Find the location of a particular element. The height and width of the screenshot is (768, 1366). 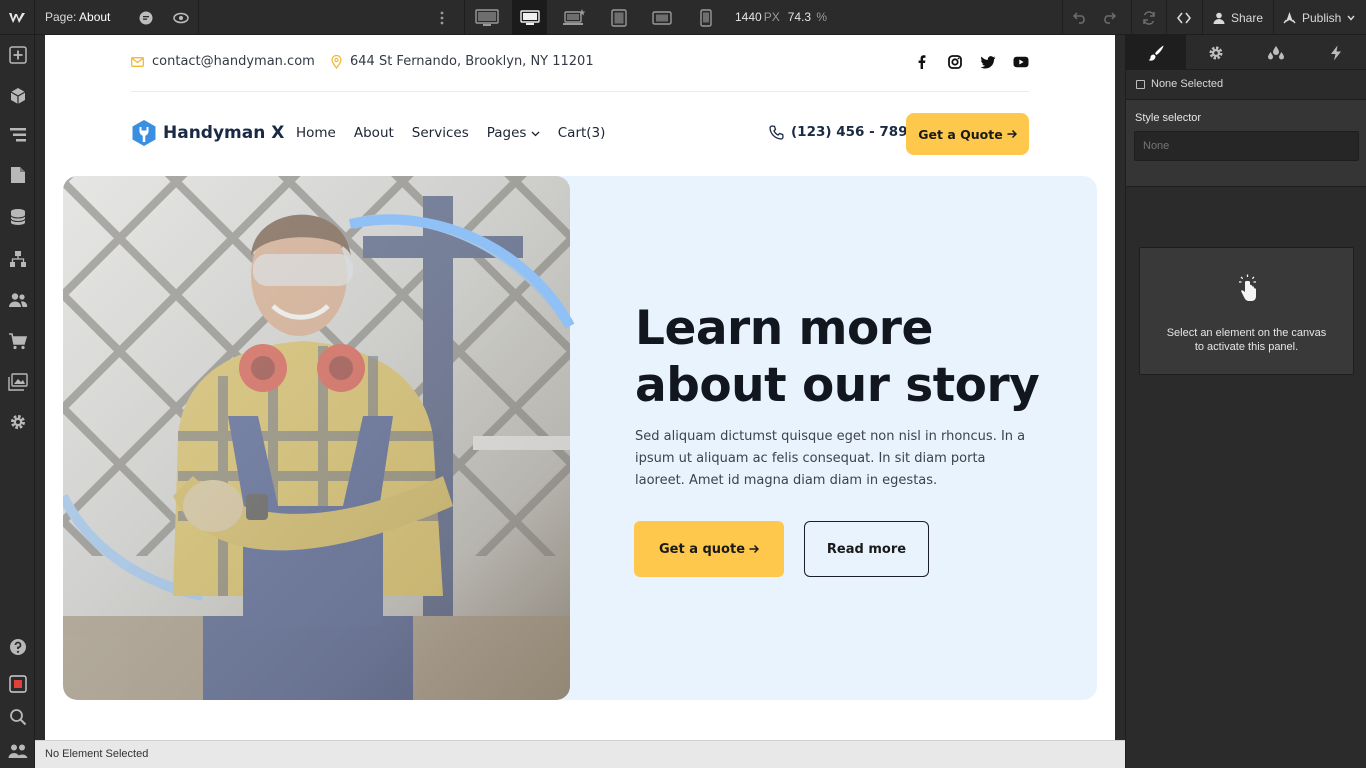

droplets-icon is located at coordinates (1276, 52).